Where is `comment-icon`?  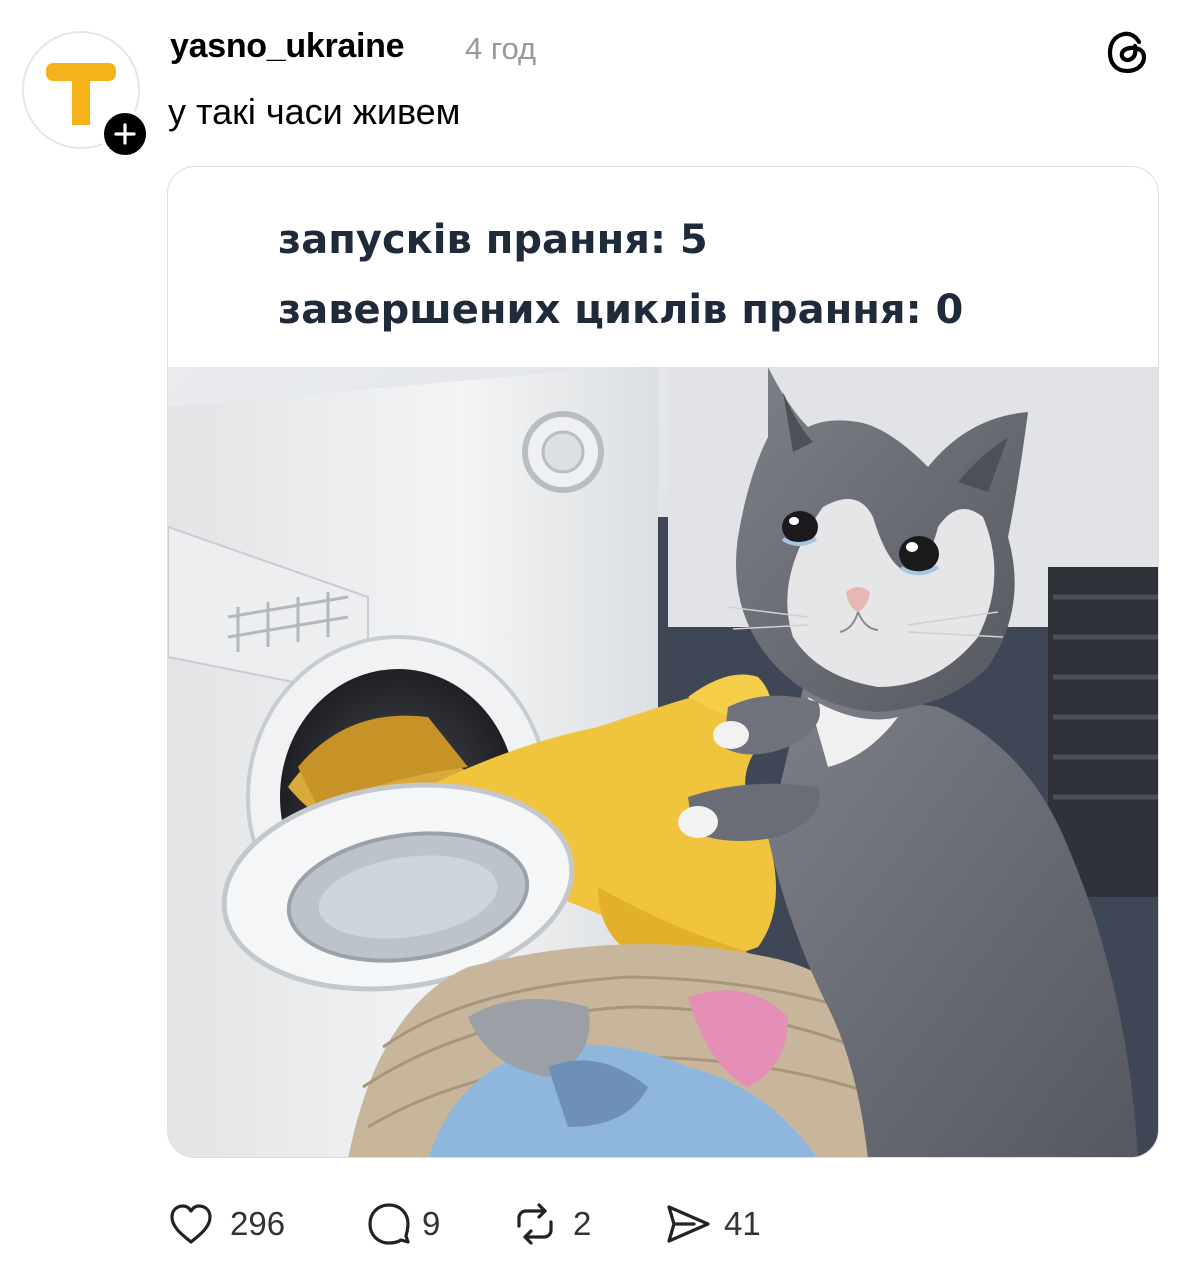 comment-icon is located at coordinates (389, 1224).